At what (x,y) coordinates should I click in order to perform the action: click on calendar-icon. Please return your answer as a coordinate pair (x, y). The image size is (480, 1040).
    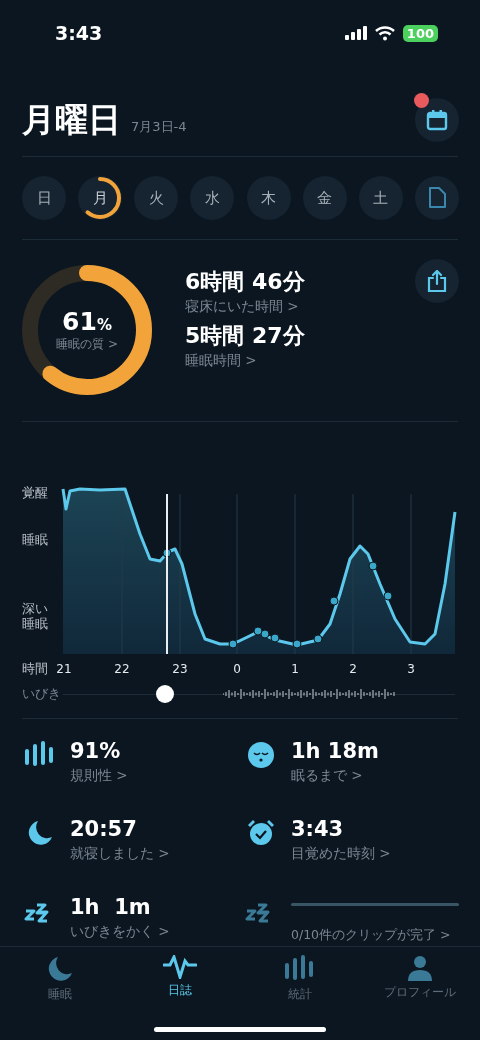
    Looking at the image, I should click on (437, 120).